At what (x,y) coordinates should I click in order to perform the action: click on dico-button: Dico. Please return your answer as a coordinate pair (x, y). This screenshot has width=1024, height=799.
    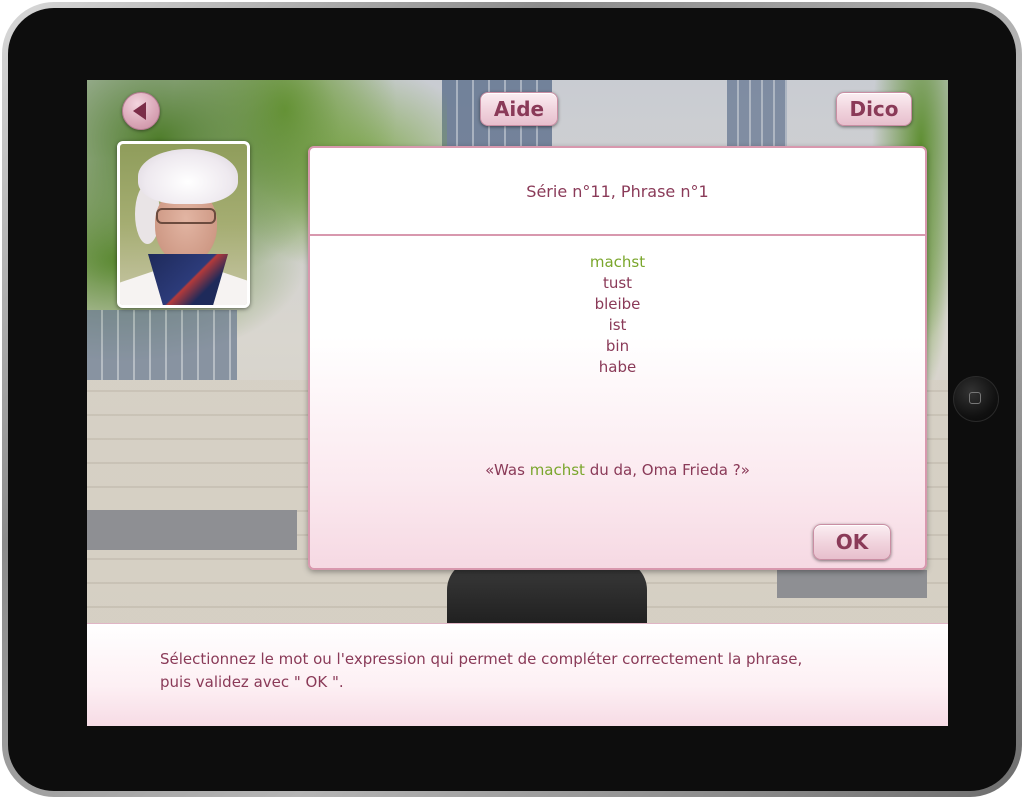
    Looking at the image, I should click on (874, 109).